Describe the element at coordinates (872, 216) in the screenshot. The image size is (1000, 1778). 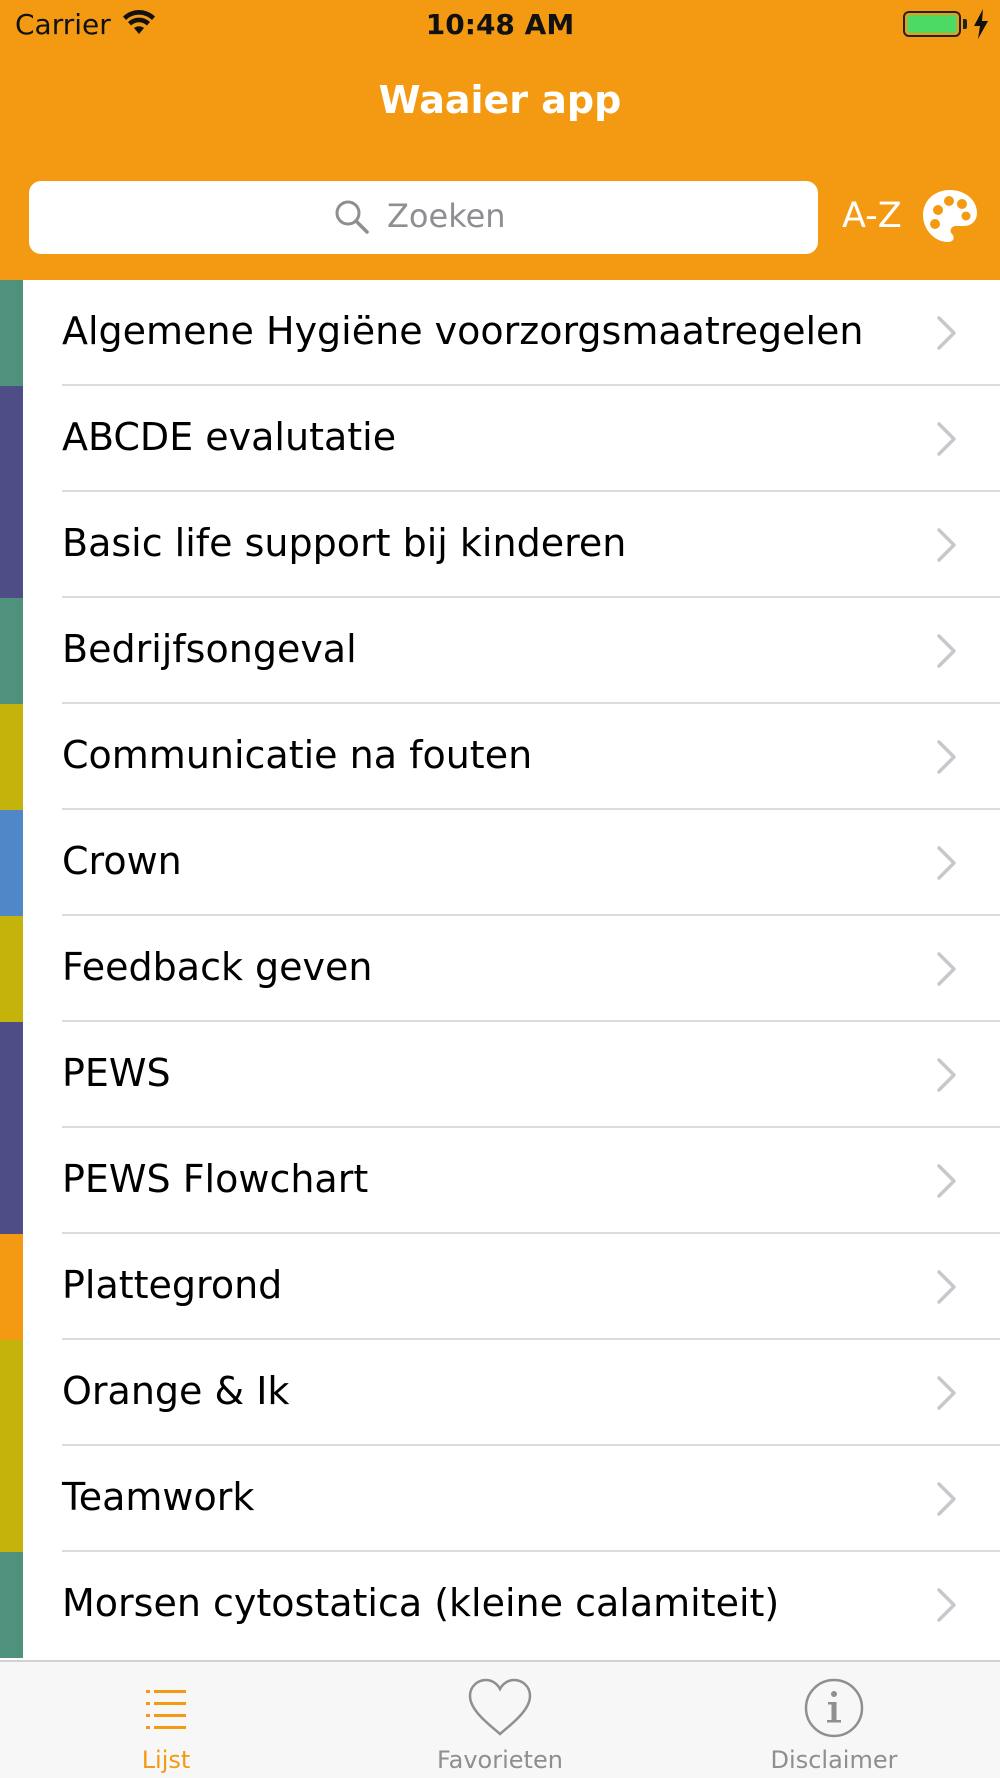
I see `sort-az-button: A-Z` at that location.